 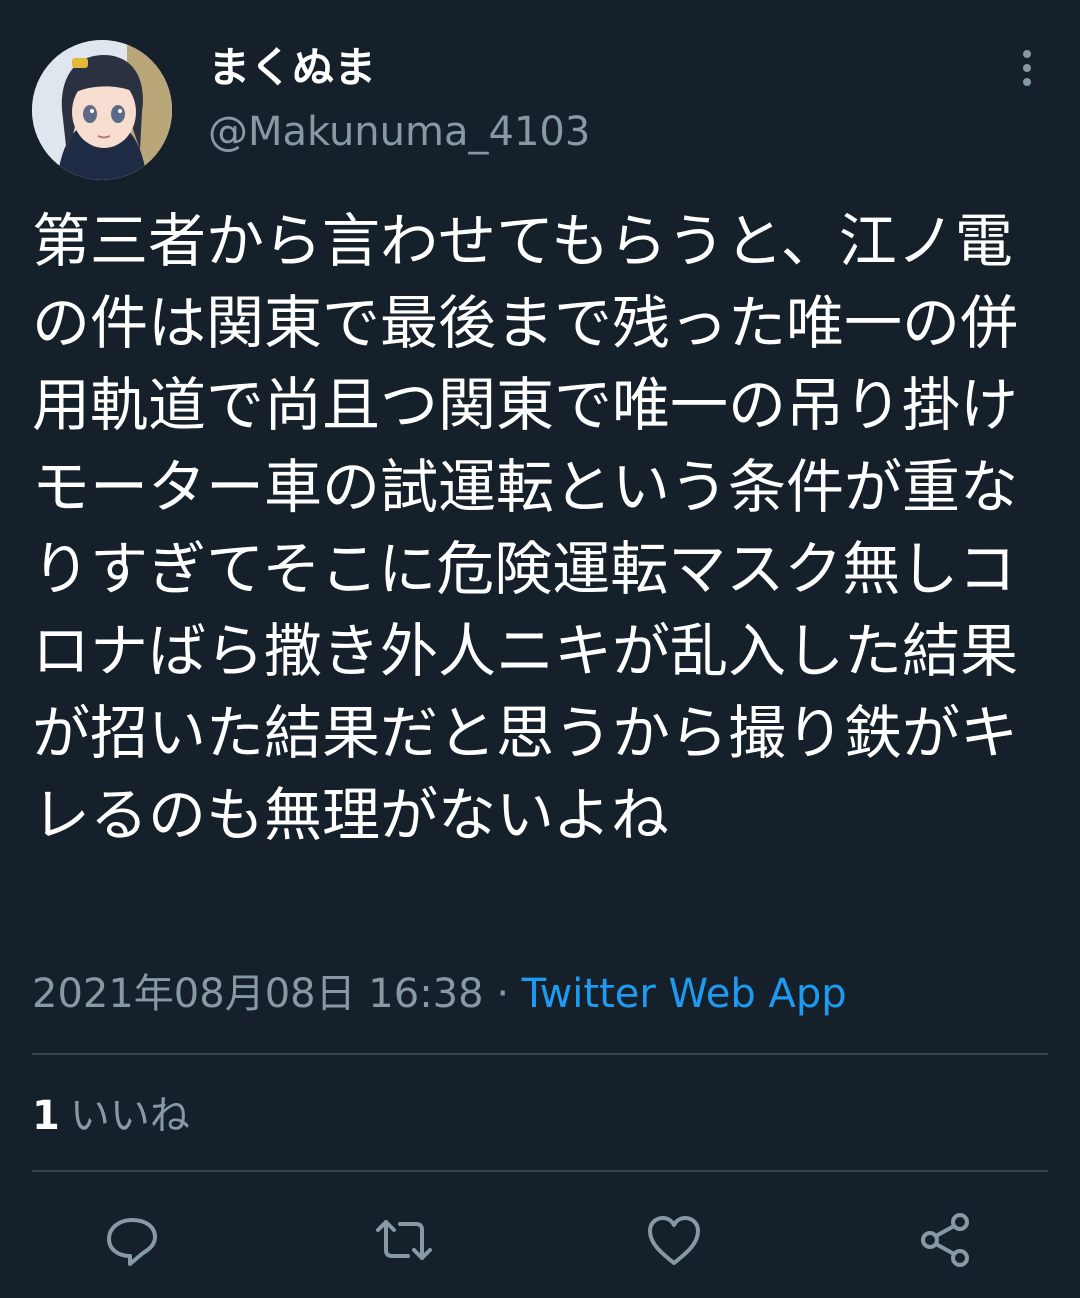 What do you see at coordinates (132, 1240) in the screenshot?
I see `reply-icon` at bounding box center [132, 1240].